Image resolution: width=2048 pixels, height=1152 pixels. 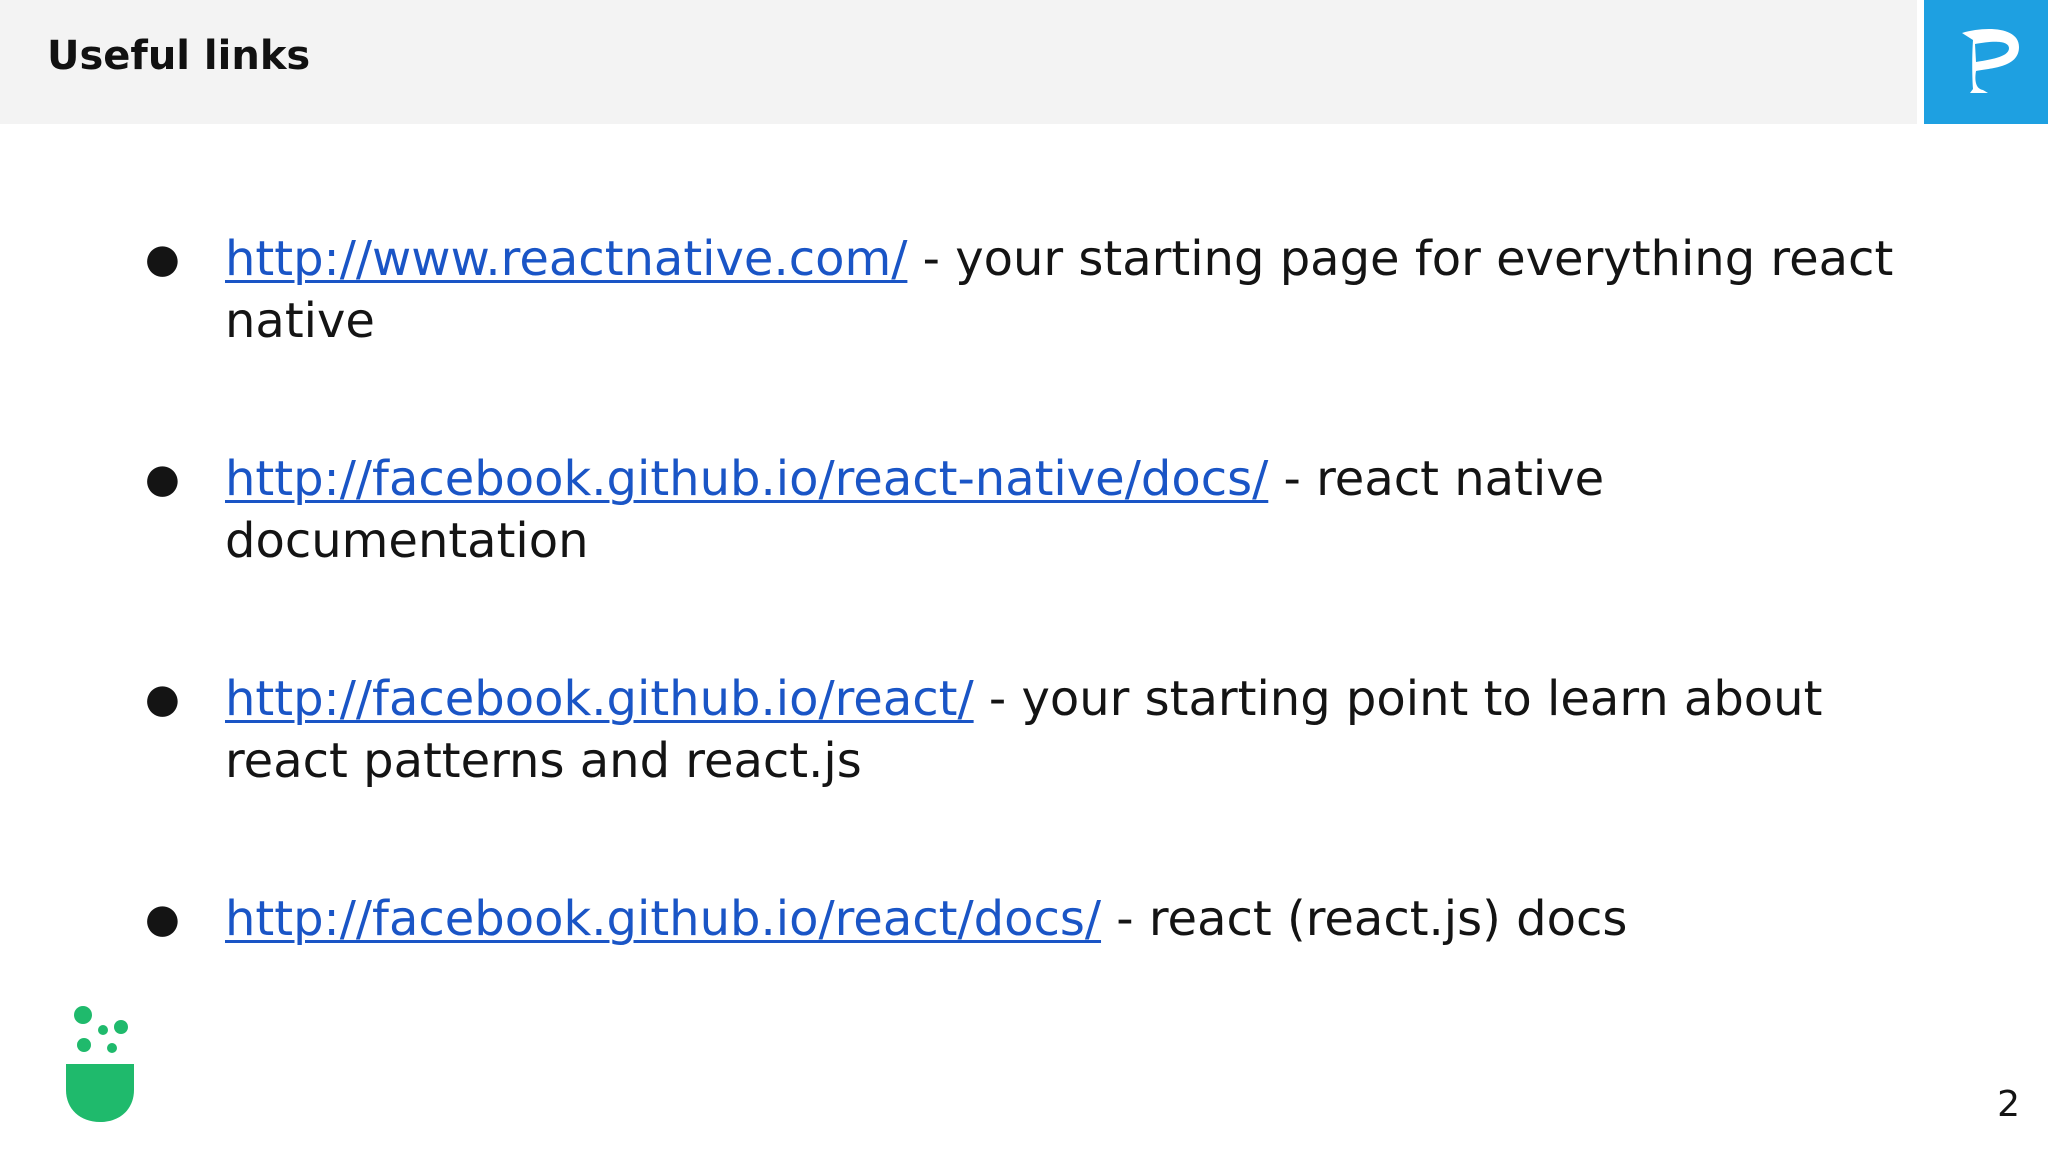 I want to click on link-reactnative-home: http://www.reactnative.com/, so click(x=566, y=259).